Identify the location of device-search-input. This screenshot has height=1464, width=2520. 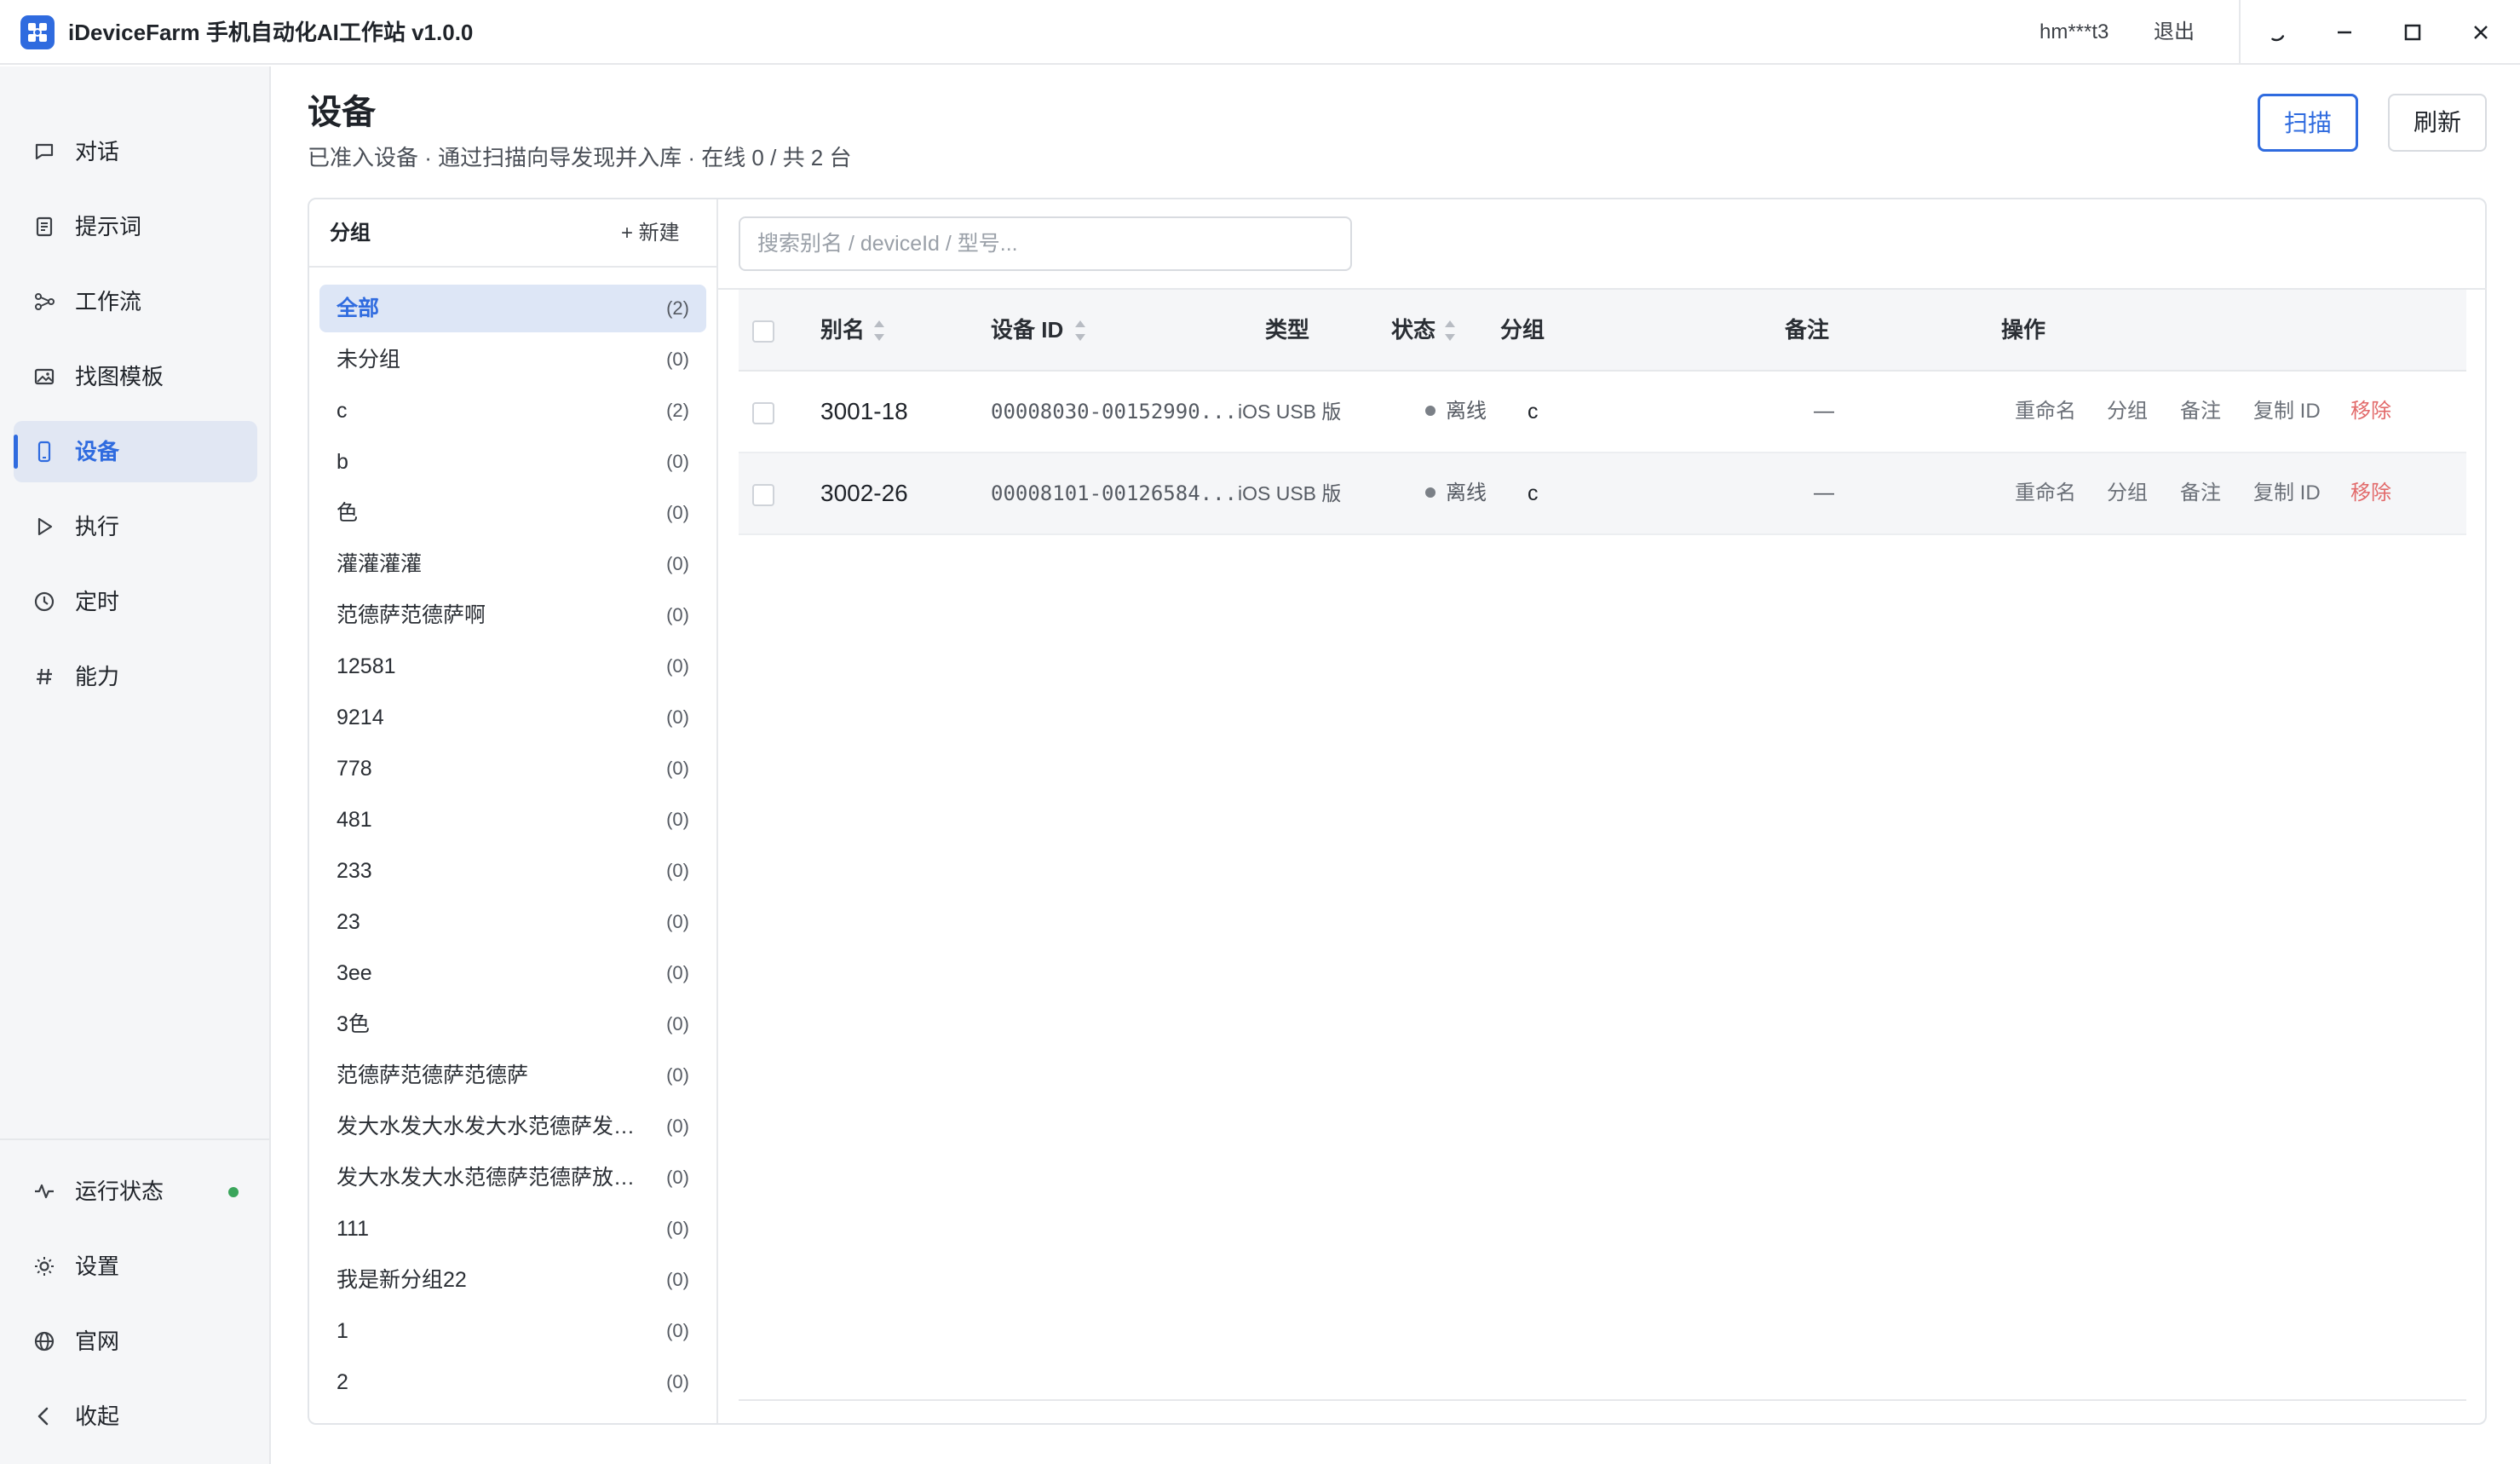
(1045, 243).